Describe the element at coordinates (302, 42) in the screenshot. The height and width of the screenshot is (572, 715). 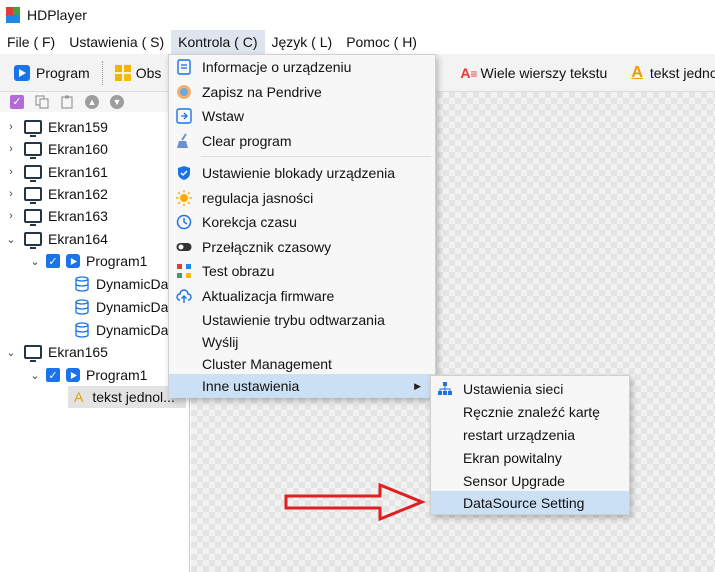
I see `menu-language: Język ( L)` at that location.